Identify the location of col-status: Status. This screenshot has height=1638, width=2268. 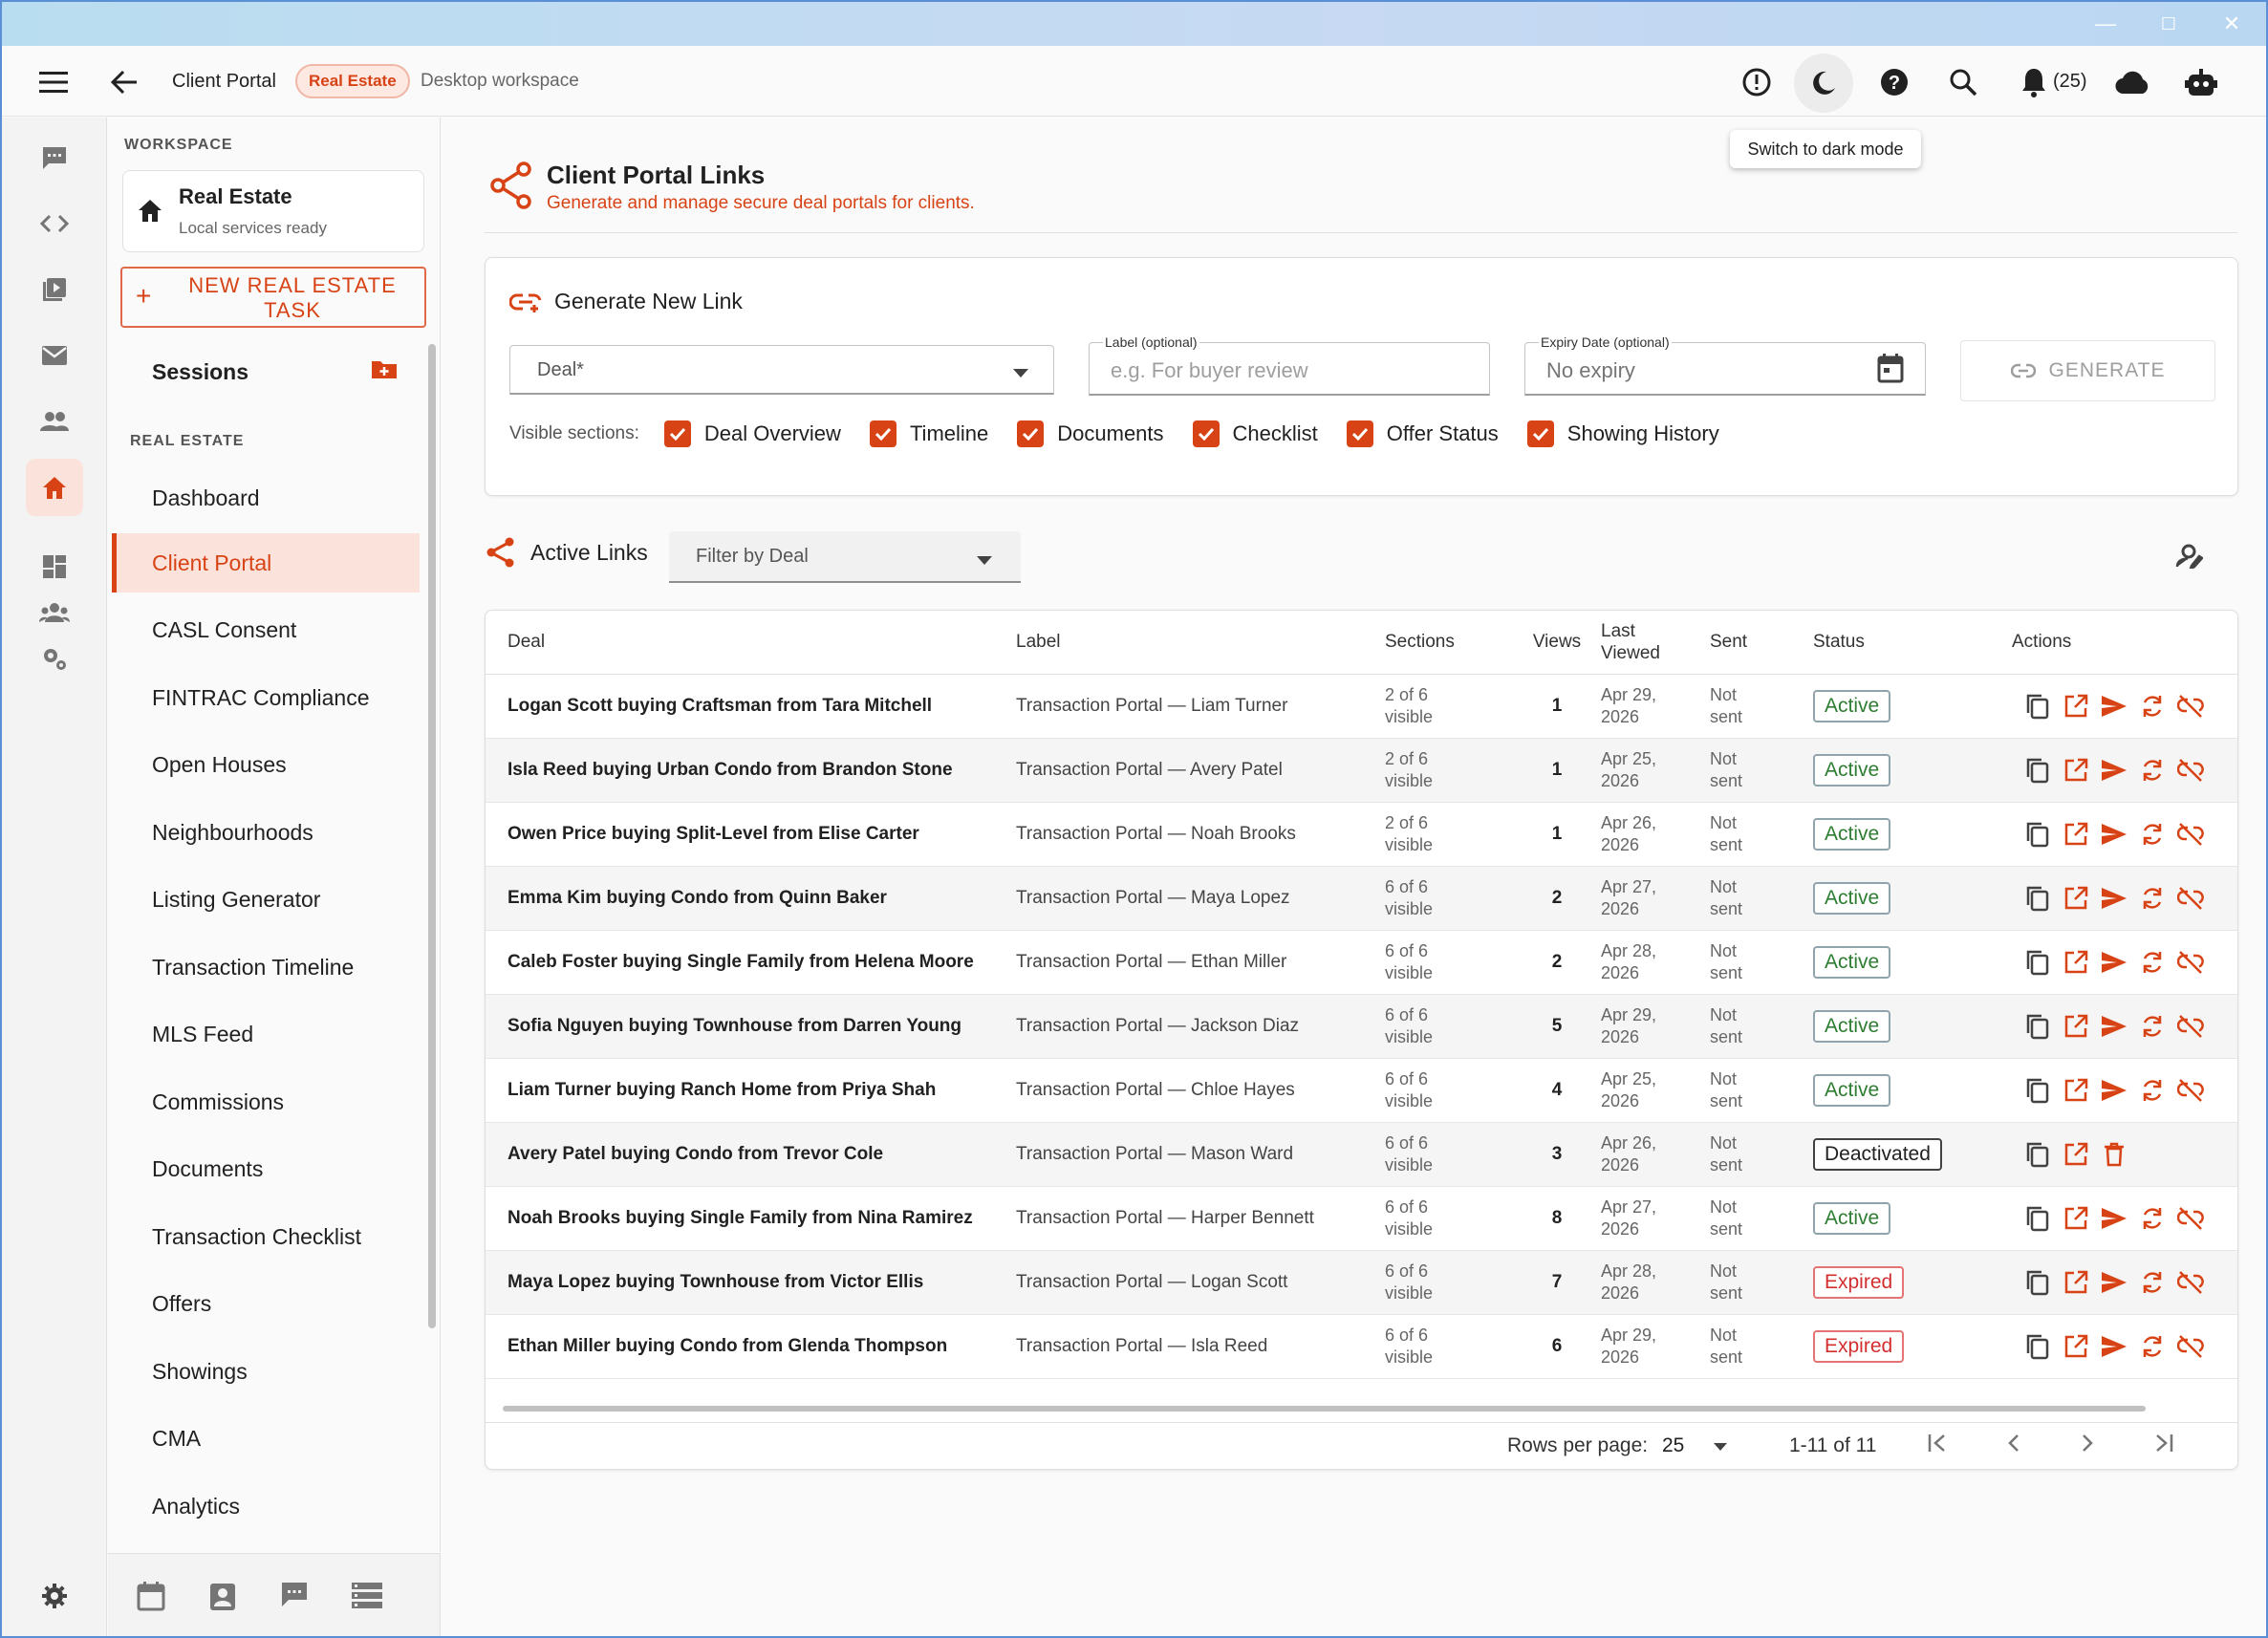
(1913, 643).